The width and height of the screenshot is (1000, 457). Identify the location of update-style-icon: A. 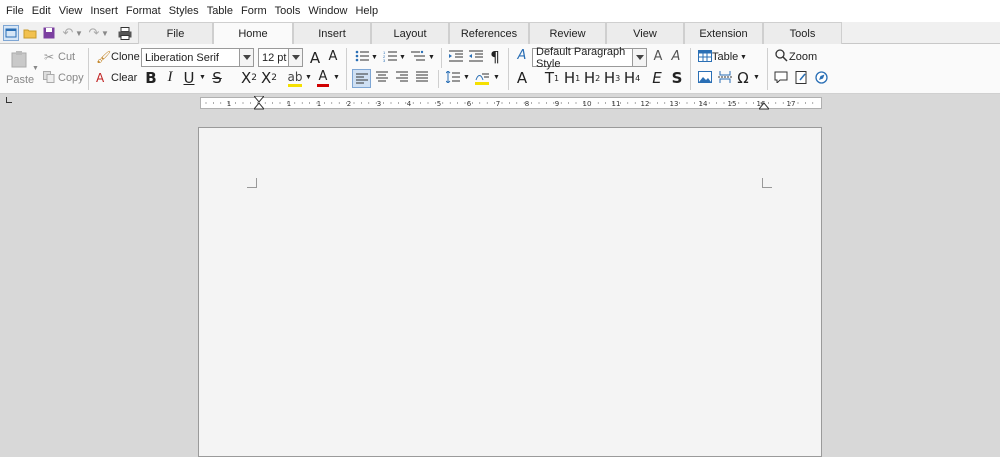
(658, 56).